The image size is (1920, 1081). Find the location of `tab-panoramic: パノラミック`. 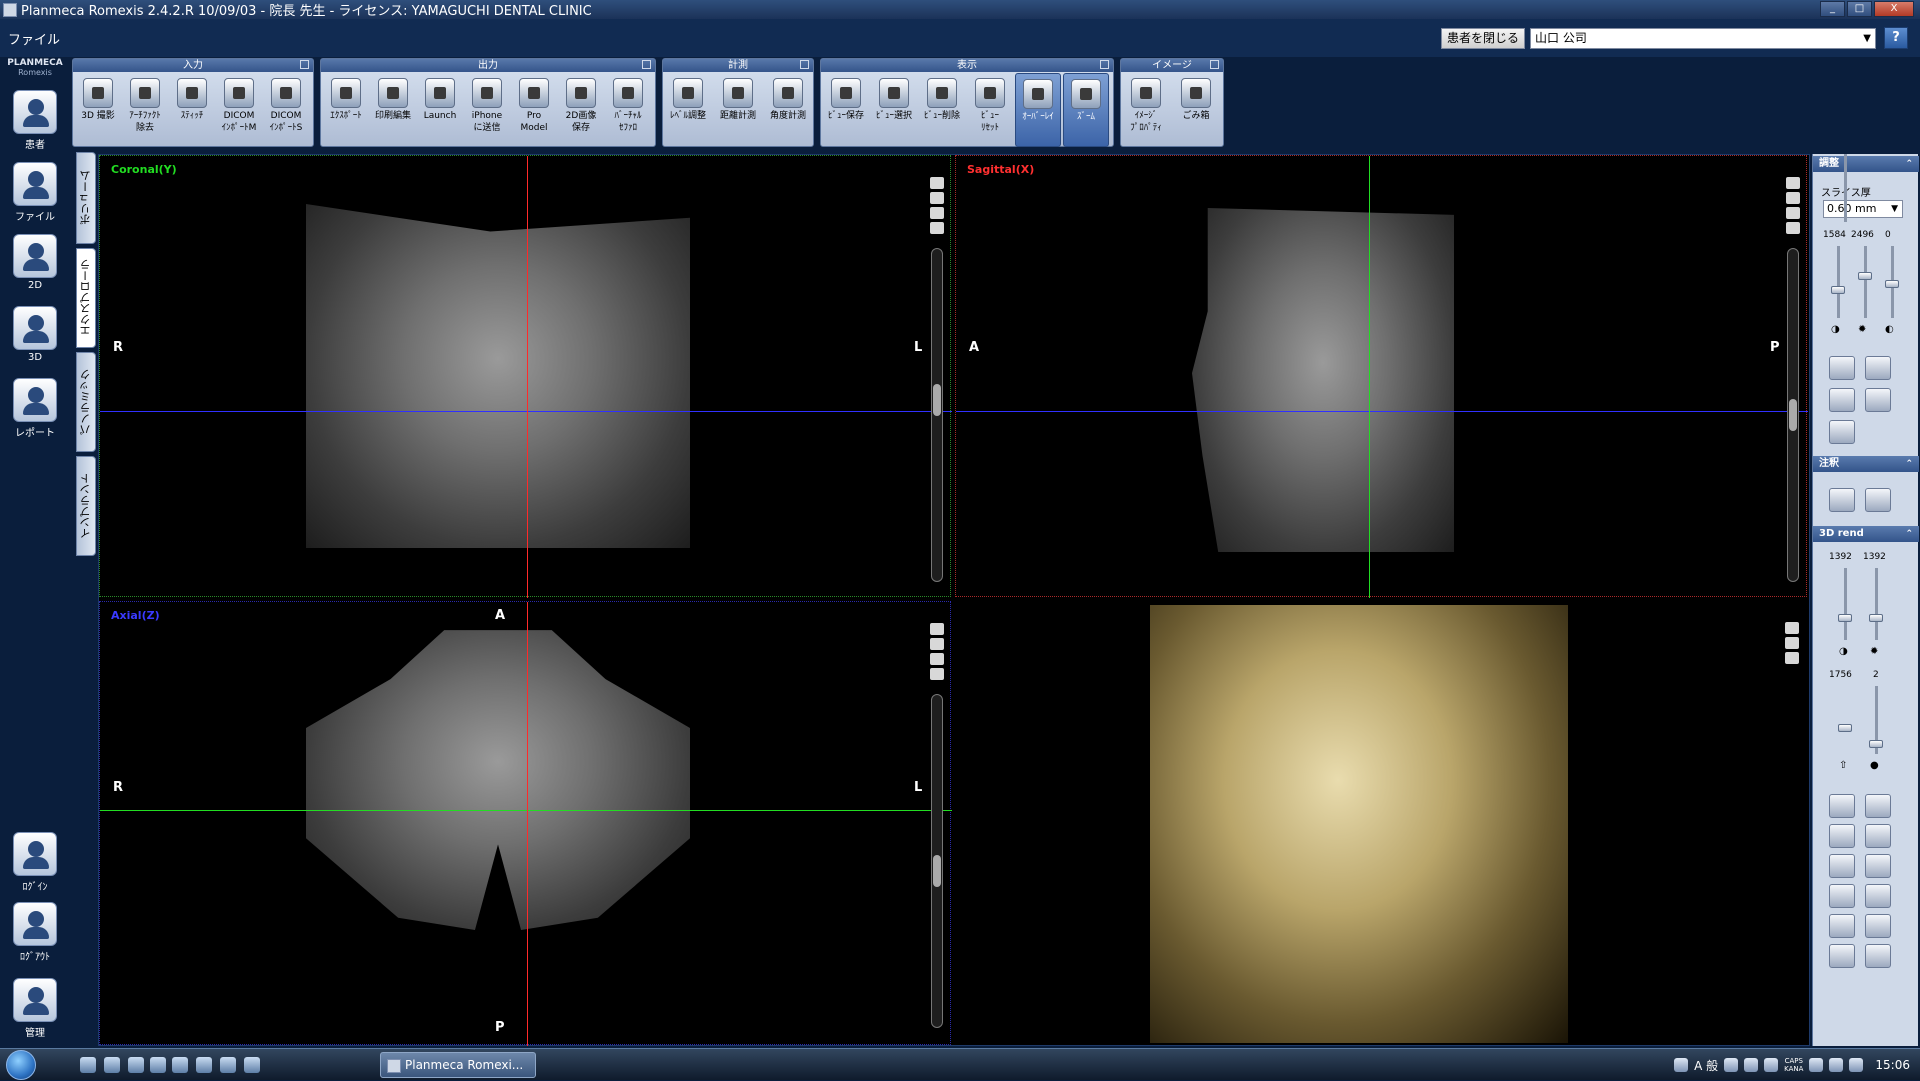

tab-panoramic: パノラミック is located at coordinates (86, 402).